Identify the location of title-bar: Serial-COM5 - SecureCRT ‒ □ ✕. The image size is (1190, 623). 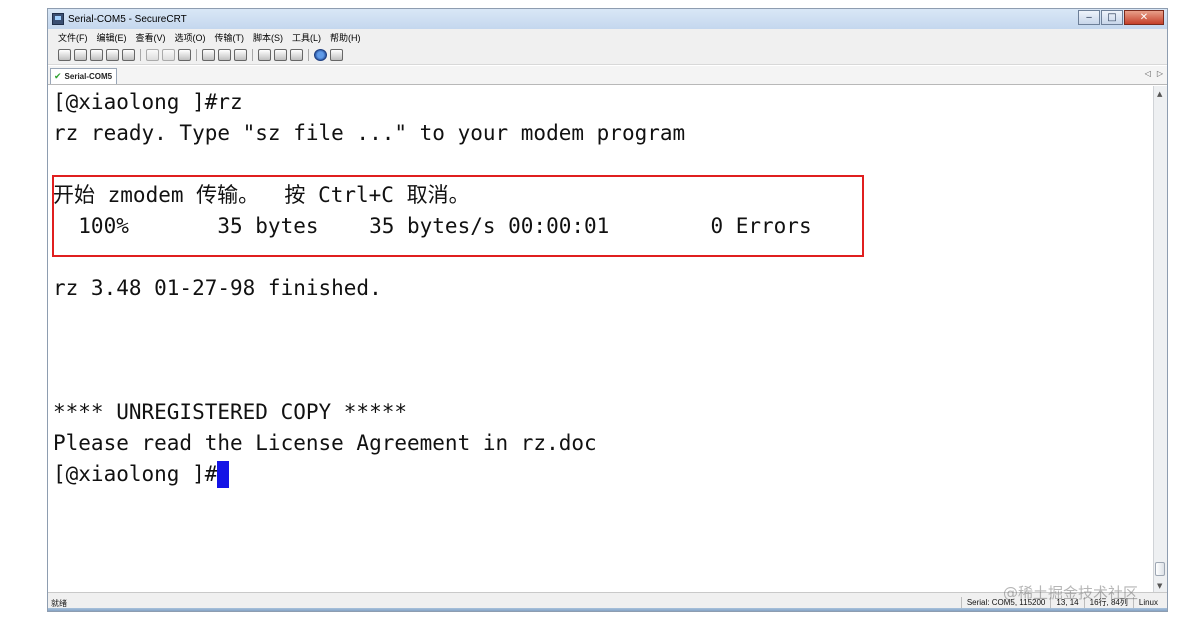
(607, 19).